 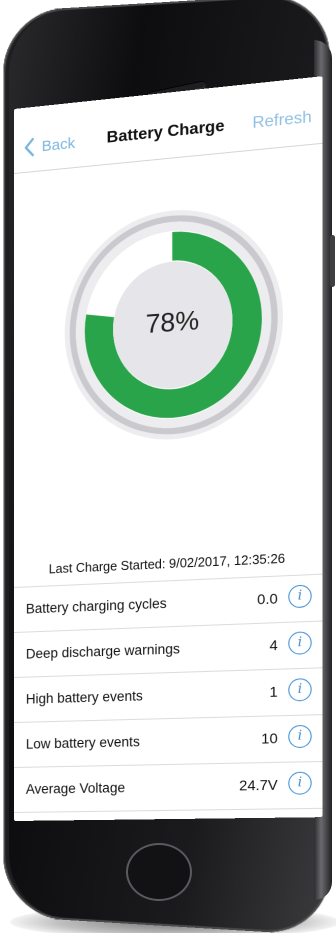 What do you see at coordinates (159, 872) in the screenshot?
I see `home-button` at bounding box center [159, 872].